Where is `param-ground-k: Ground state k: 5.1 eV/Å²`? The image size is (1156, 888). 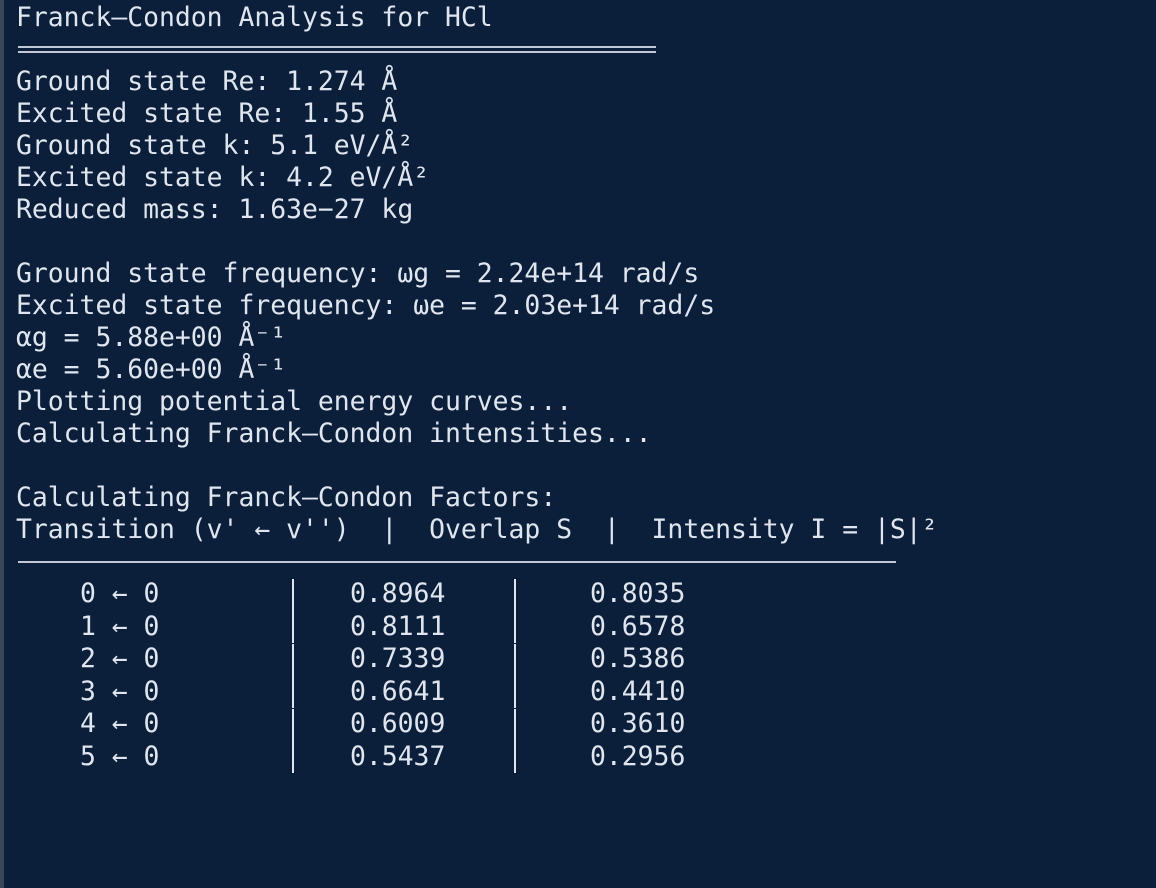
param-ground-k: Ground state k: 5.1 eV/Å² is located at coordinates (215, 145).